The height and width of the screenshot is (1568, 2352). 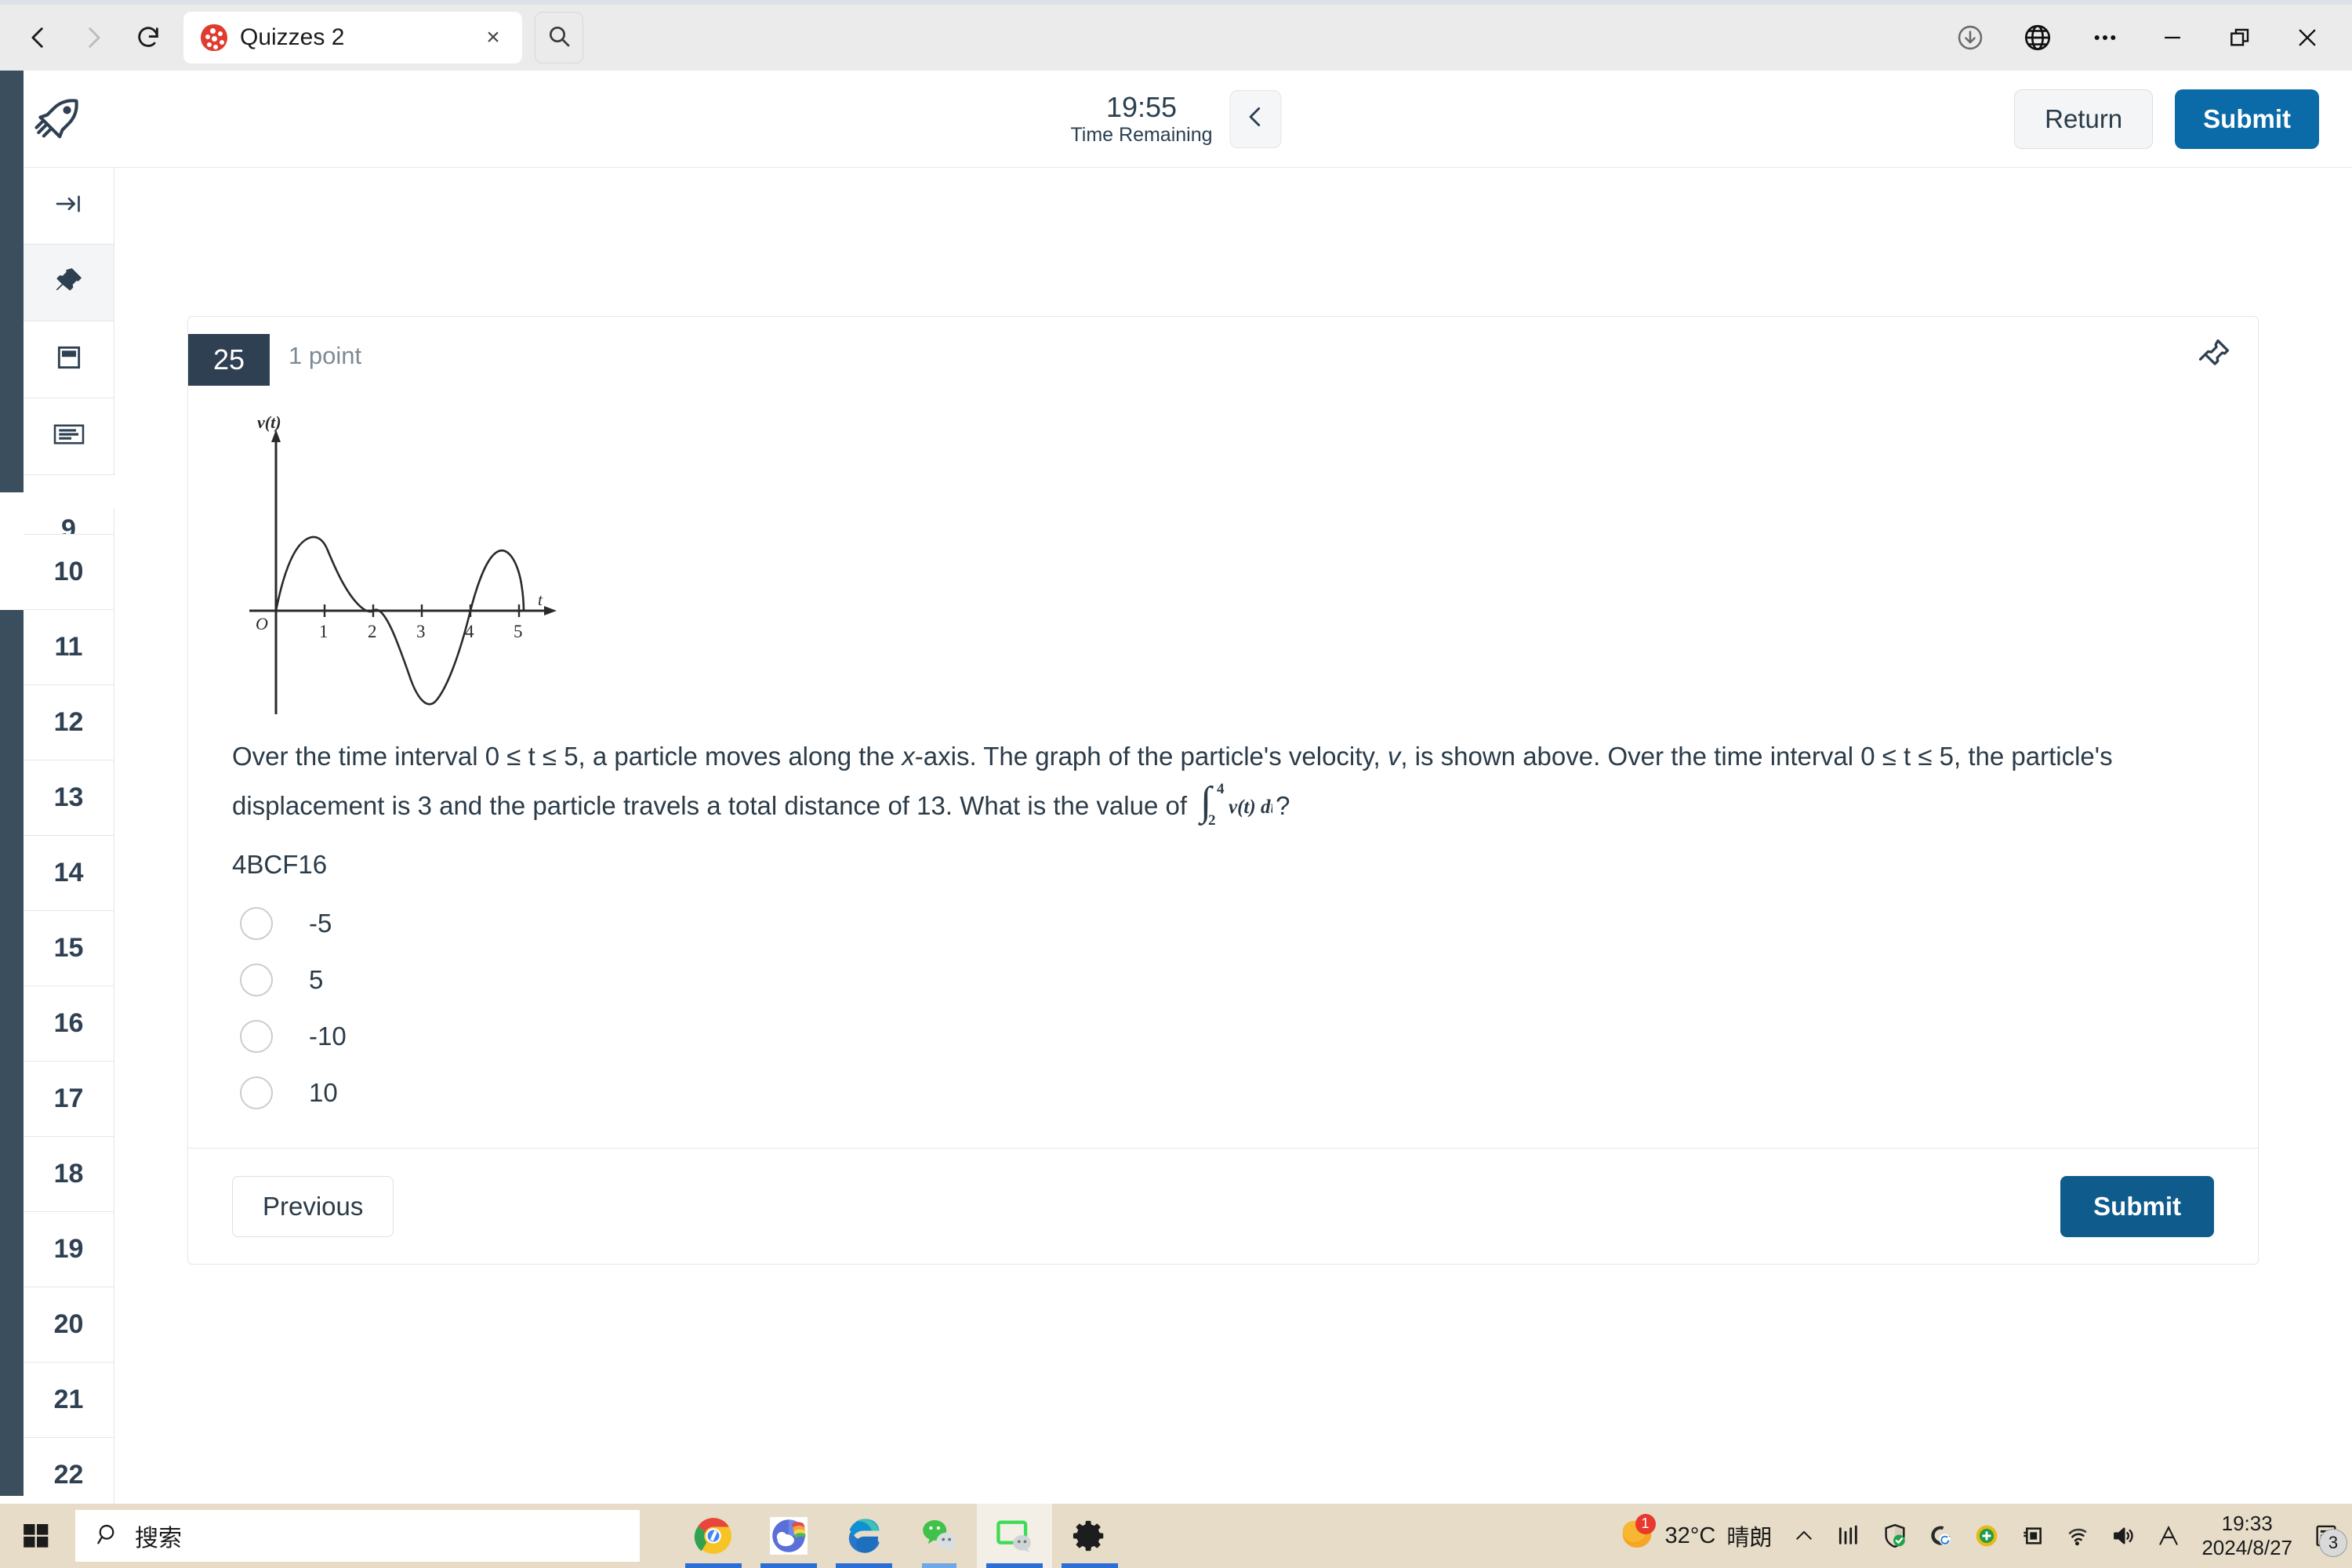 I want to click on question-navigation: 9 10 11 12 13 14 15 16 17 18 19 20 21 22, so click(x=69, y=1011).